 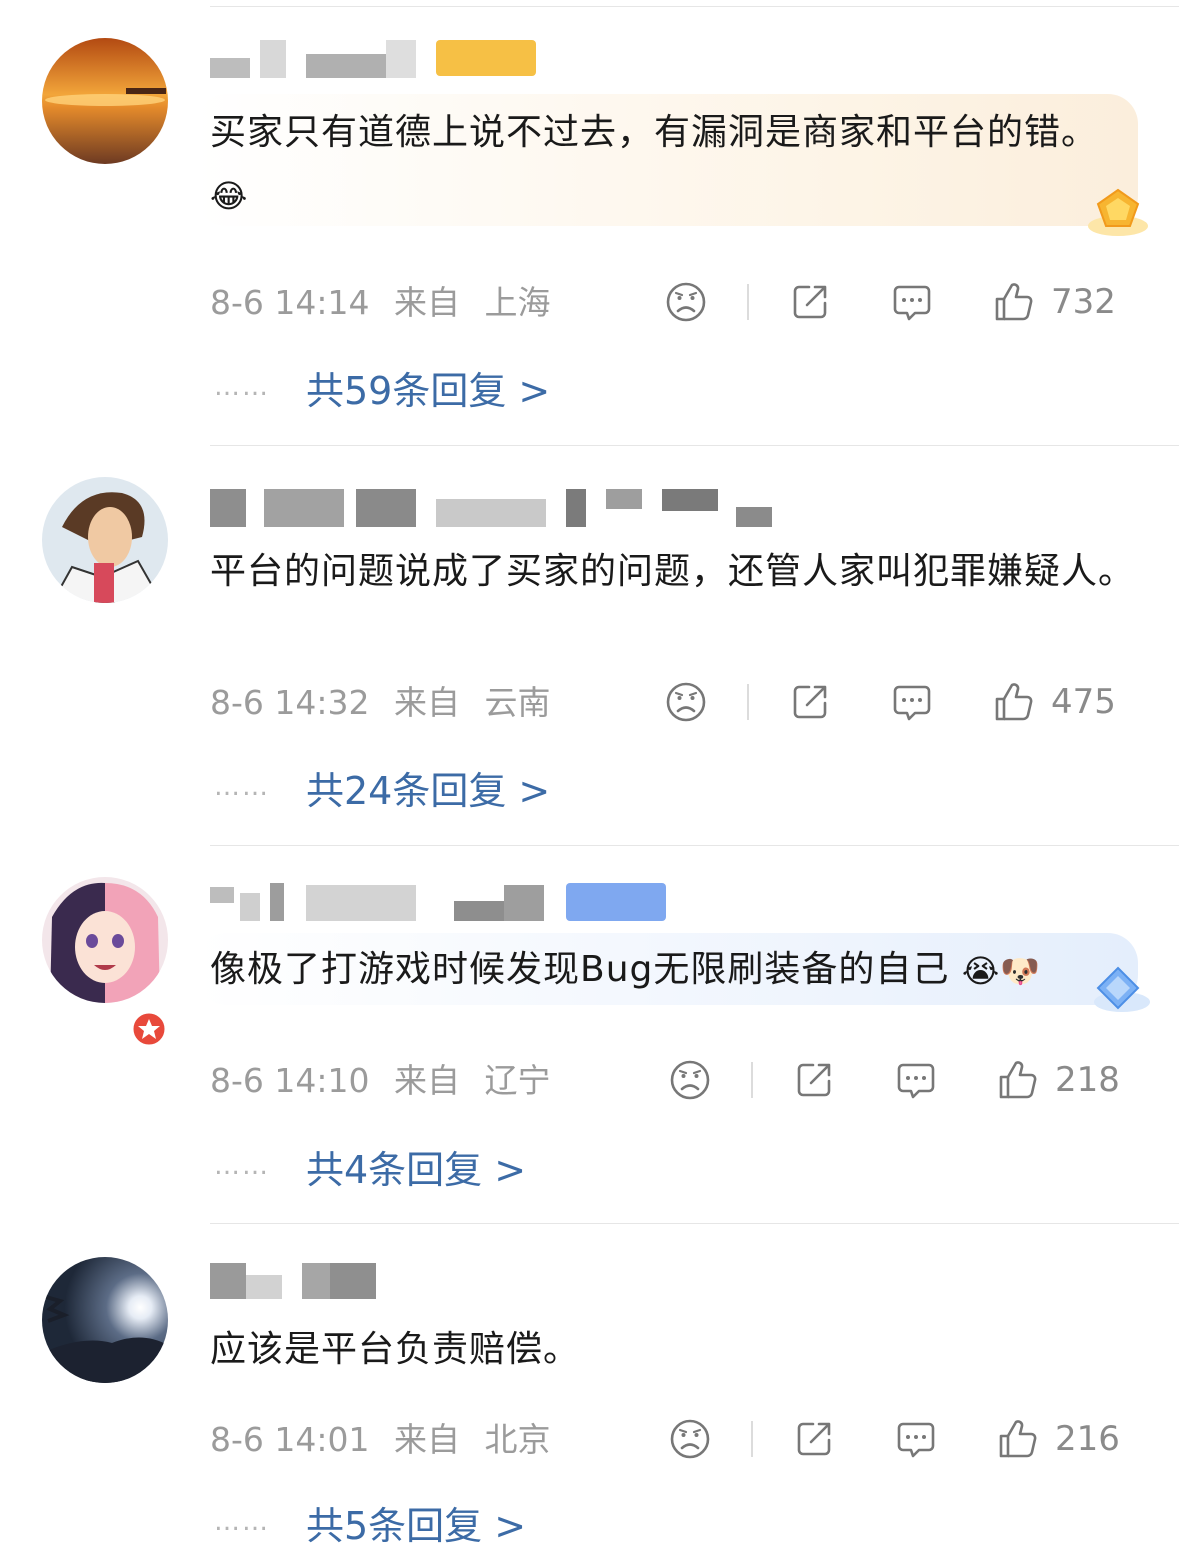 I want to click on view-replies-link: …… 共59条回复 >, so click(x=382, y=387).